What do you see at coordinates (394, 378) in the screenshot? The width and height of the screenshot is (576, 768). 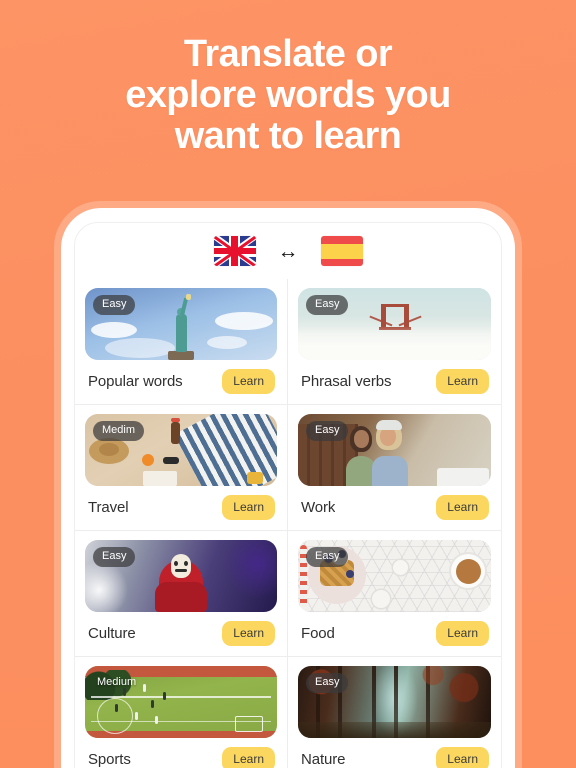 I see `card-footer: Phrasal verbs Learn` at bounding box center [394, 378].